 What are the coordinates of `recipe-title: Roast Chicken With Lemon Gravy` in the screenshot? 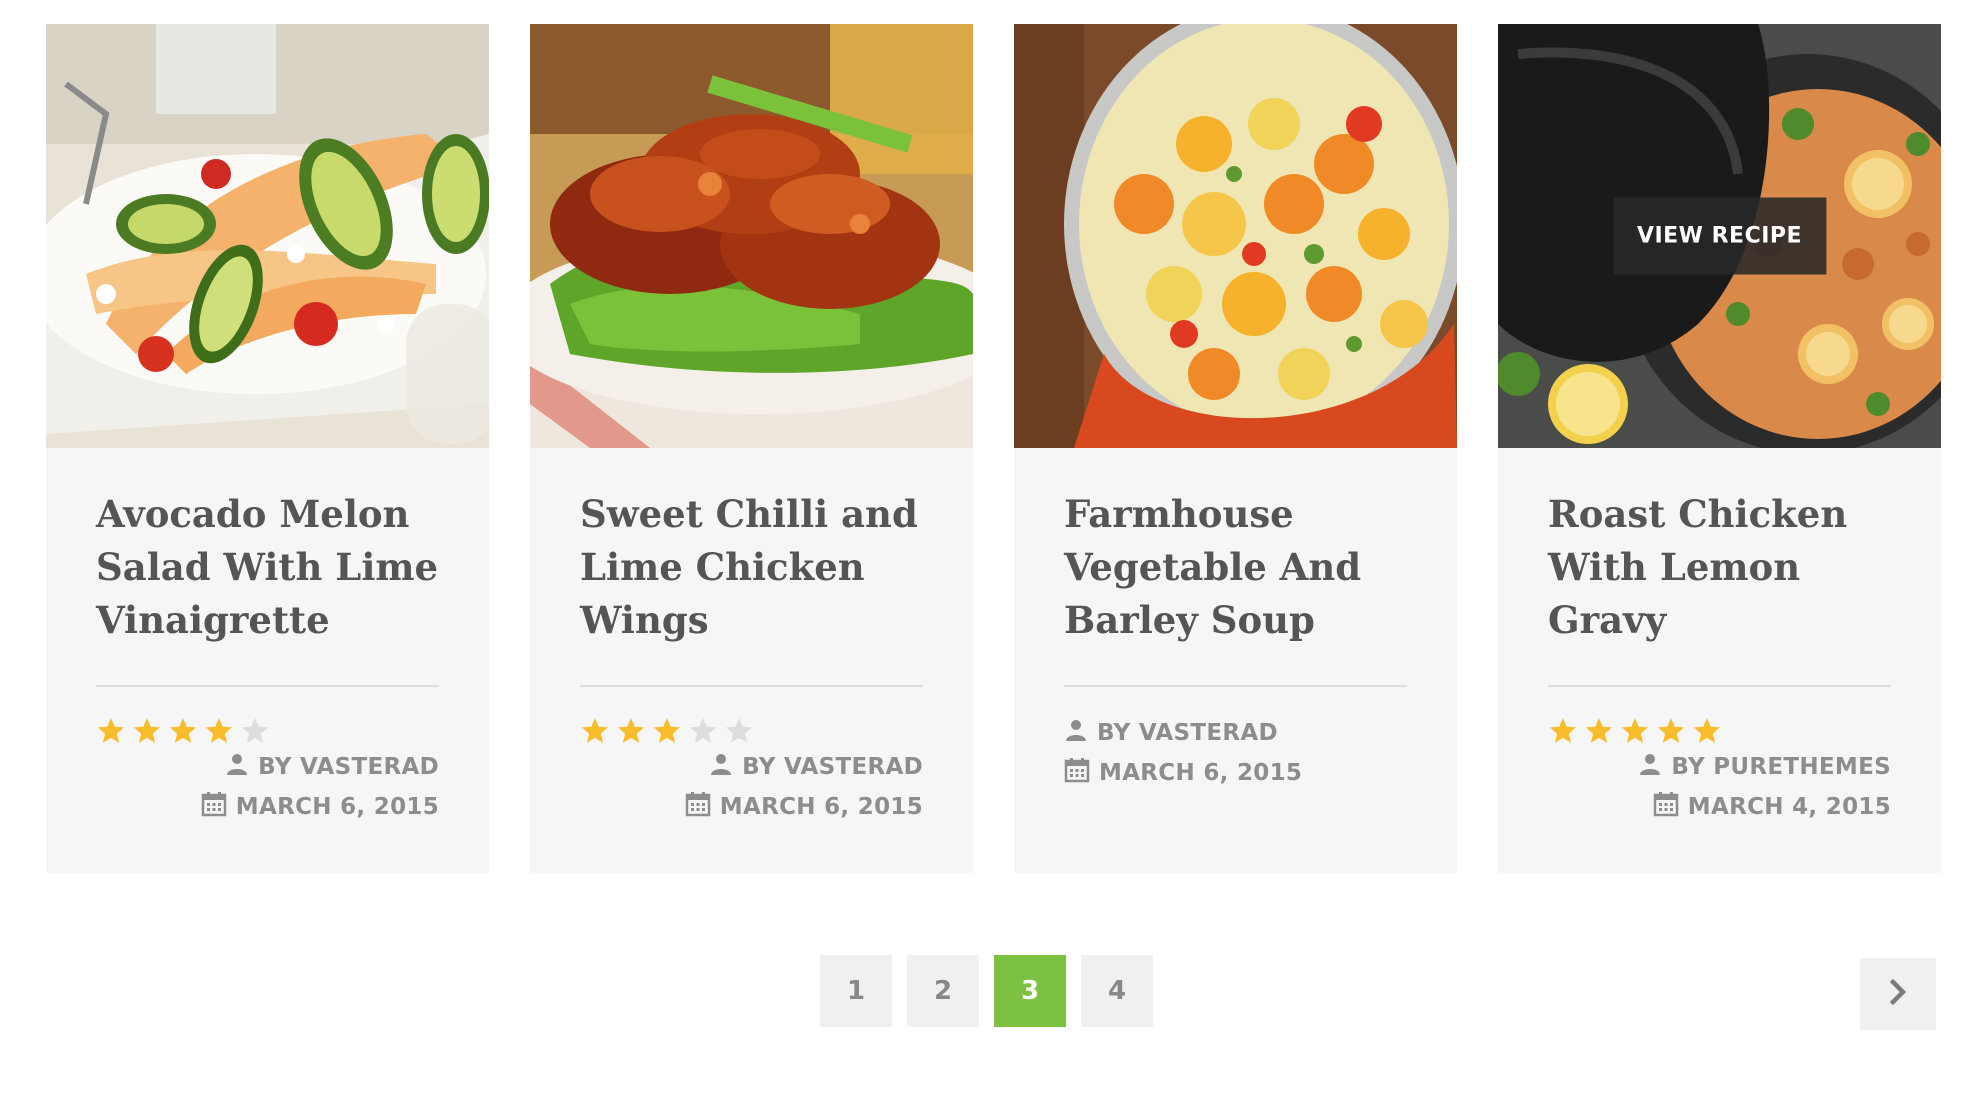 It's located at (1719, 567).